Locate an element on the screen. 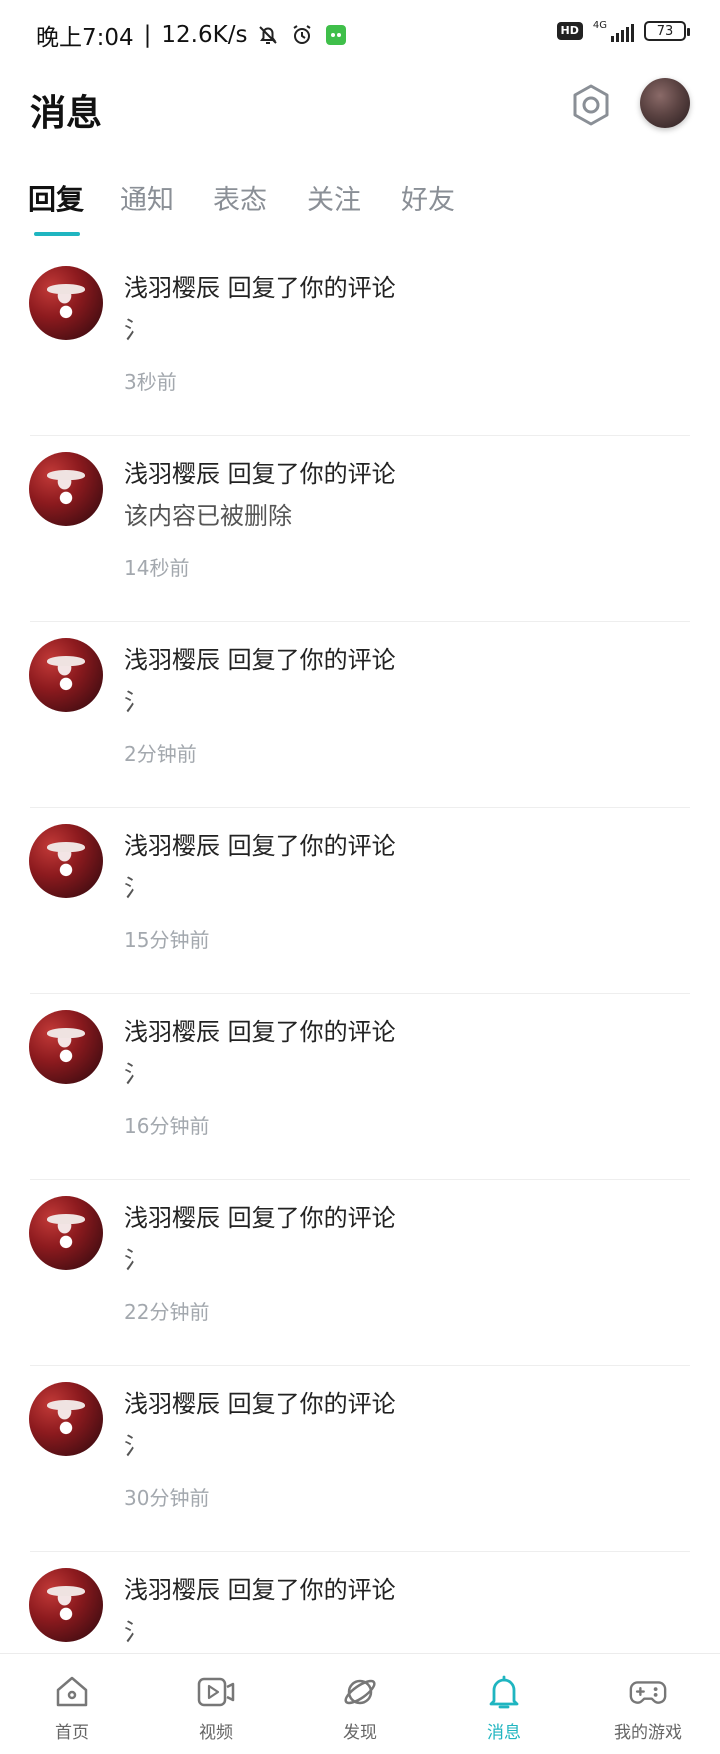 Image resolution: width=720 pixels, height=1754 pixels. tab-notice: 通知 is located at coordinates (147, 197).